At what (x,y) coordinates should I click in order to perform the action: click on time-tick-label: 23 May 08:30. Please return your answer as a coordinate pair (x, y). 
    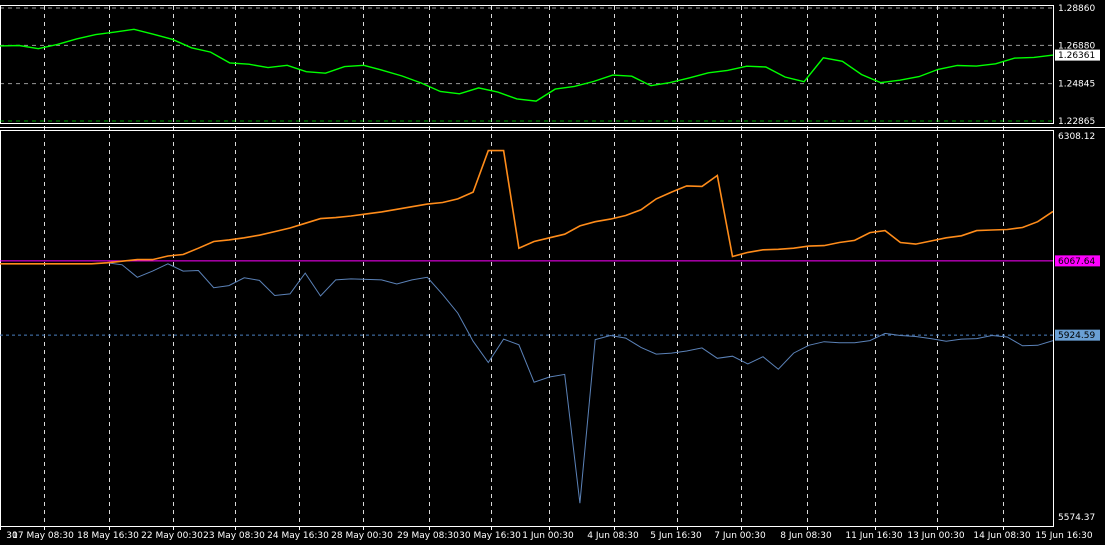
    Looking at the image, I should click on (234, 536).